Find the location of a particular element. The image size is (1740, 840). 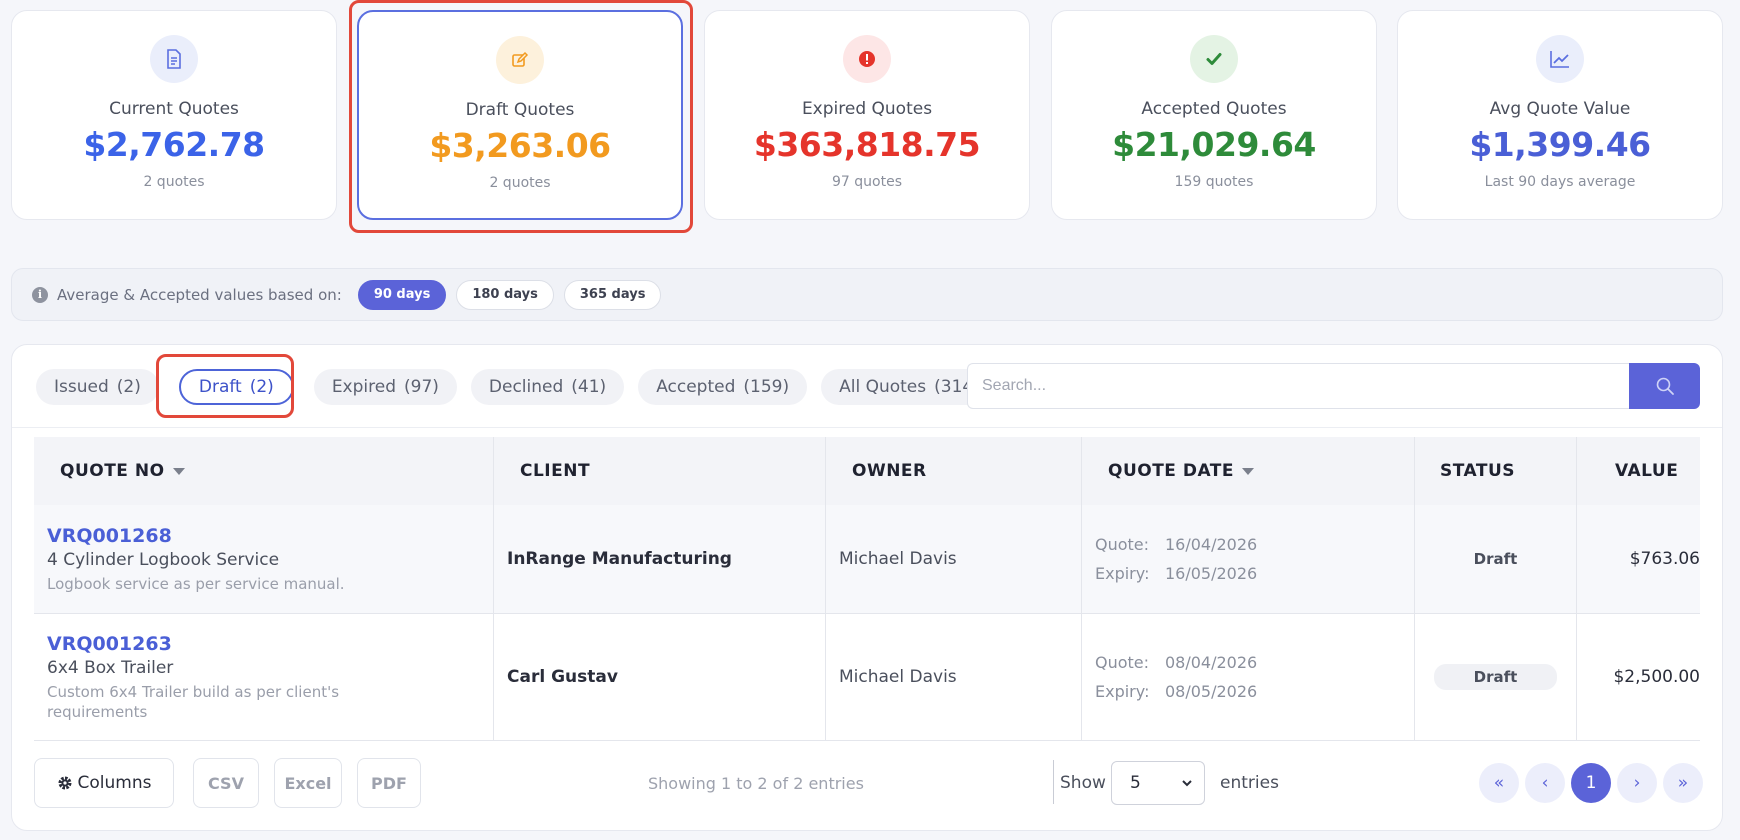

cell-owner: Michael Davis is located at coordinates (954, 677).